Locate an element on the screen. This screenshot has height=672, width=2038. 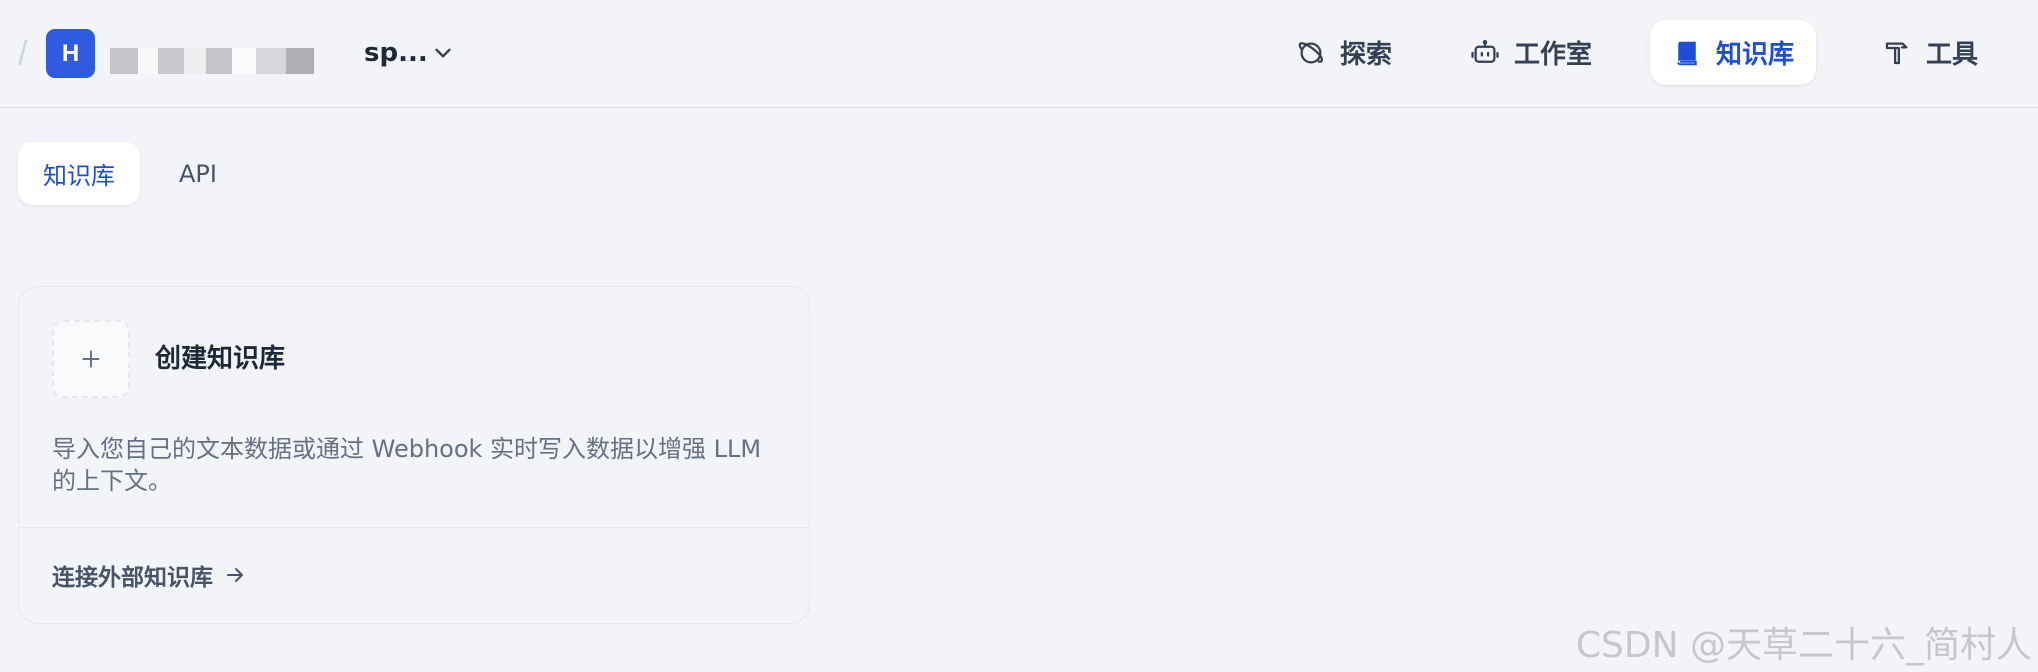
nav-studio: 工作室 is located at coordinates (1531, 52).